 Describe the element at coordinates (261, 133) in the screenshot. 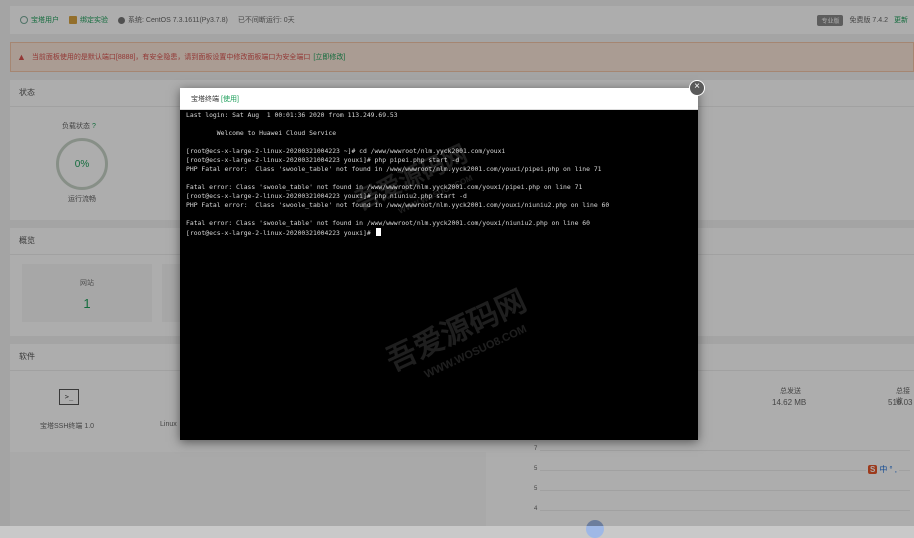

I see `terminal-line: Welcome to Huawei Cloud Service` at that location.